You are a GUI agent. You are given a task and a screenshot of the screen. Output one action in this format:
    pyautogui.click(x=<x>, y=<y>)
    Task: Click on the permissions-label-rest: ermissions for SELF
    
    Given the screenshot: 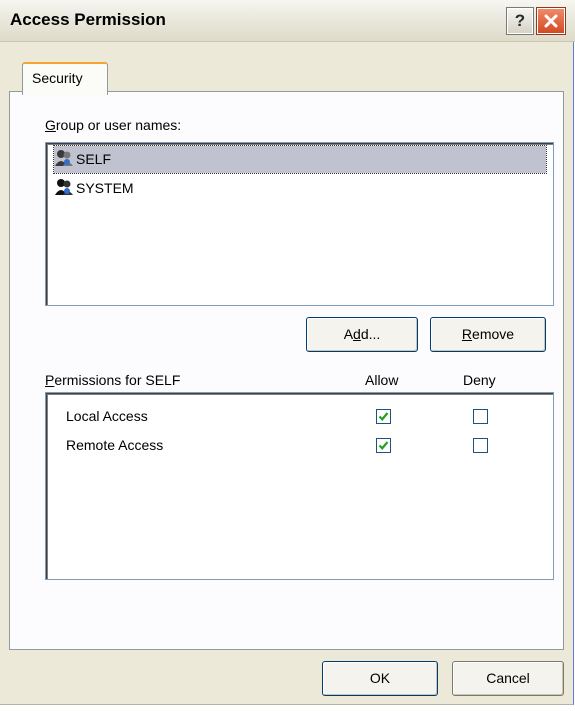 What is the action you would take?
    pyautogui.click(x=117, y=380)
    